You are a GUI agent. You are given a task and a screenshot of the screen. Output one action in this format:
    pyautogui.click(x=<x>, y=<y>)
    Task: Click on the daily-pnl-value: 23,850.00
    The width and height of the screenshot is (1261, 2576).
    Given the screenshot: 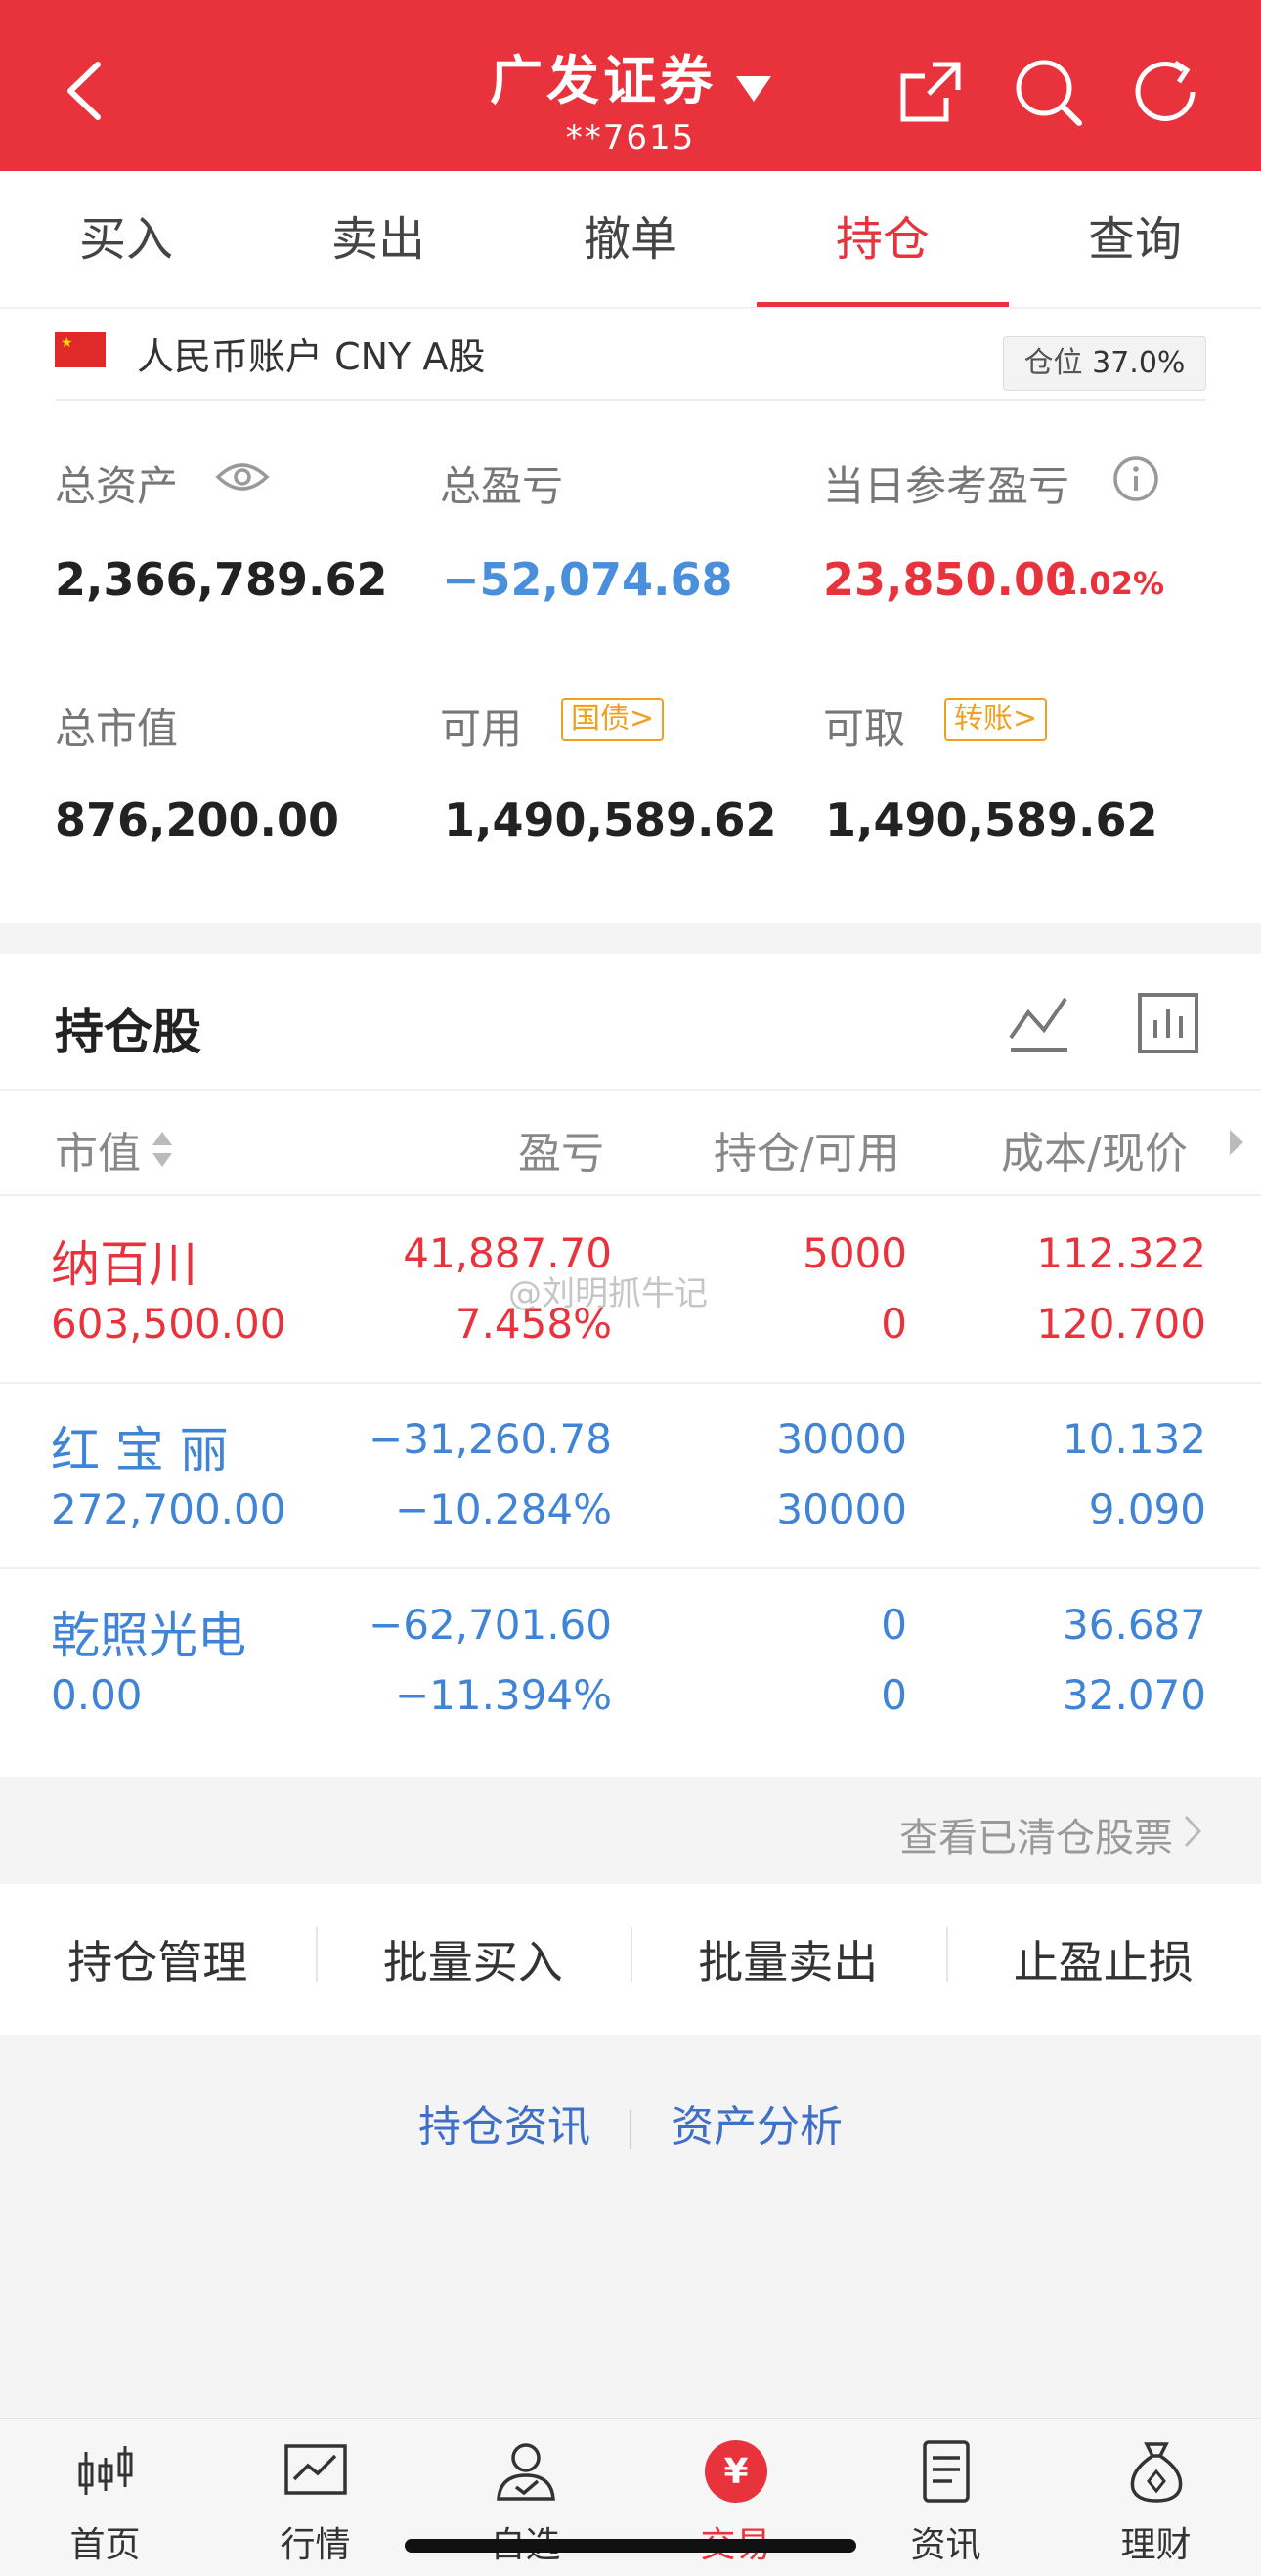 What is the action you would take?
    pyautogui.click(x=949, y=580)
    